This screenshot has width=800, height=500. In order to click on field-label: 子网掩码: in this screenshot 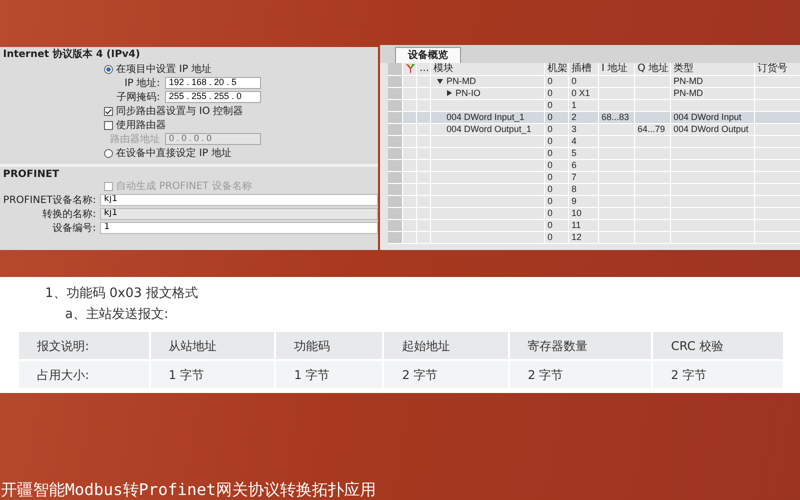, I will do `click(138, 97)`.